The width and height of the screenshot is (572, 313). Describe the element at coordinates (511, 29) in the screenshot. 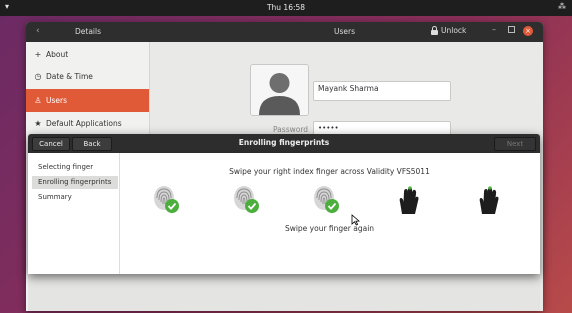

I see `maximize-icon` at that location.